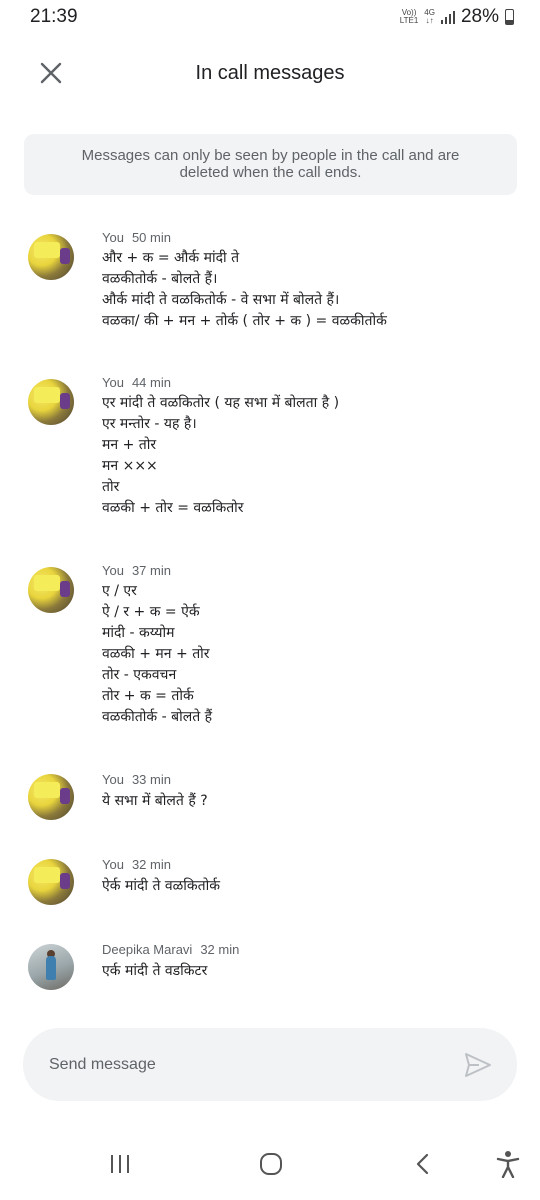 The width and height of the screenshot is (540, 1200). What do you see at coordinates (270, 18) in the screenshot?
I see `status-bar: 21:39 Vo)) LTE1 4G ↓↑ 28%` at bounding box center [270, 18].